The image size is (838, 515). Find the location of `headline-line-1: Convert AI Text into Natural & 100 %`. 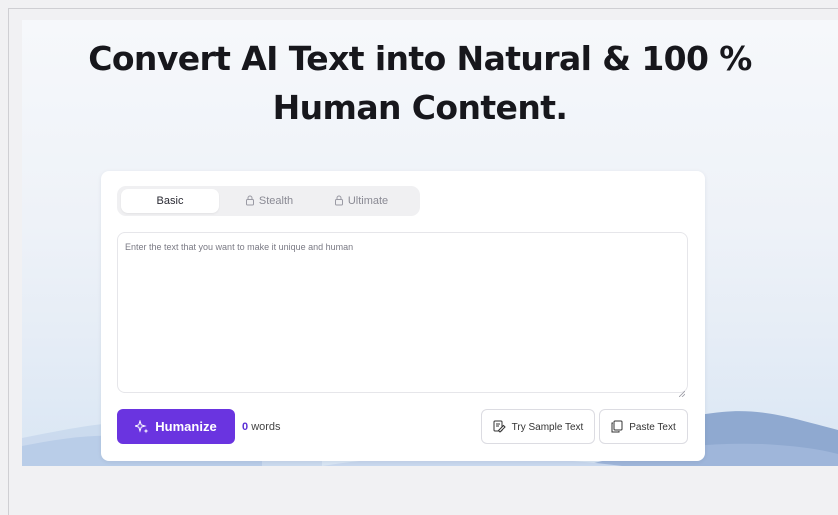

headline-line-1: Convert AI Text into Natural & 100 % is located at coordinates (420, 58).